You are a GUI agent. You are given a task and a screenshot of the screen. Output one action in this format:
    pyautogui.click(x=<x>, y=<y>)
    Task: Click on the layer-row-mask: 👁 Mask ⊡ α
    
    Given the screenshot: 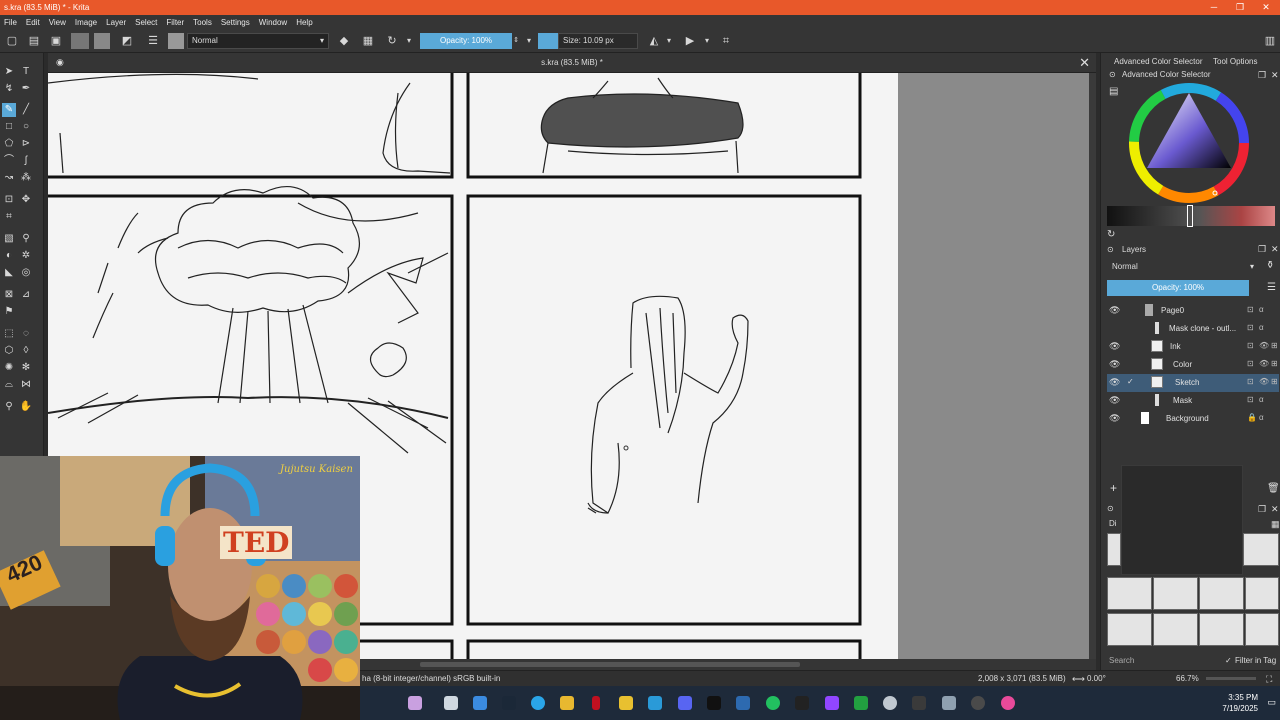 What is the action you would take?
    pyautogui.click(x=1193, y=401)
    